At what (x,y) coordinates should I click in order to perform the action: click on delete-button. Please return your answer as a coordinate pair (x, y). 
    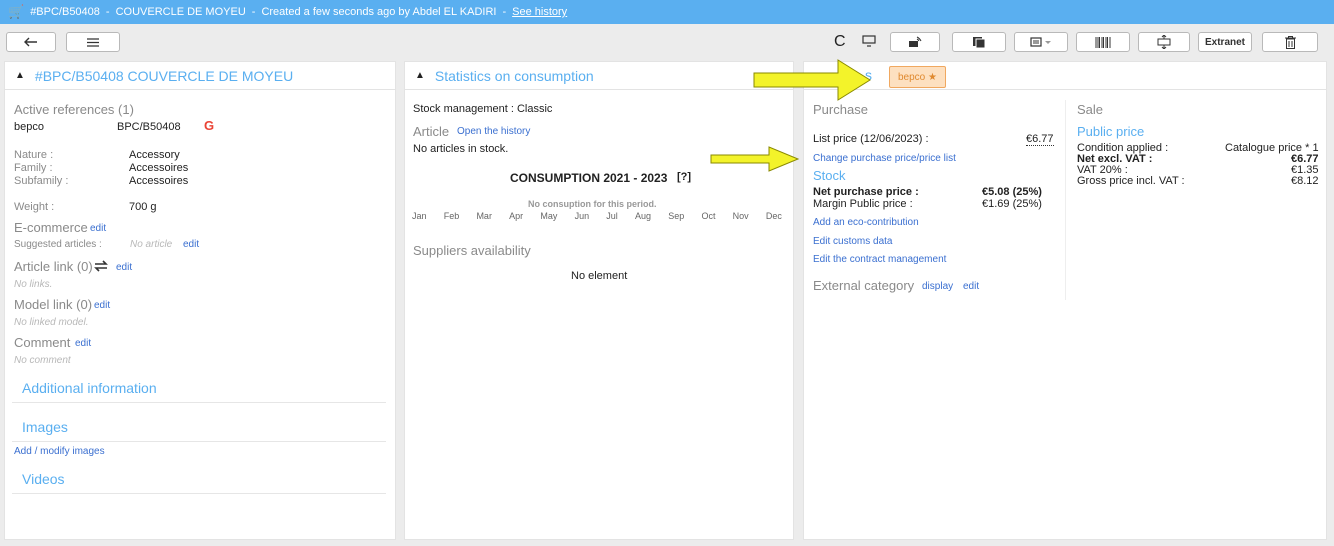
    Looking at the image, I should click on (1290, 42).